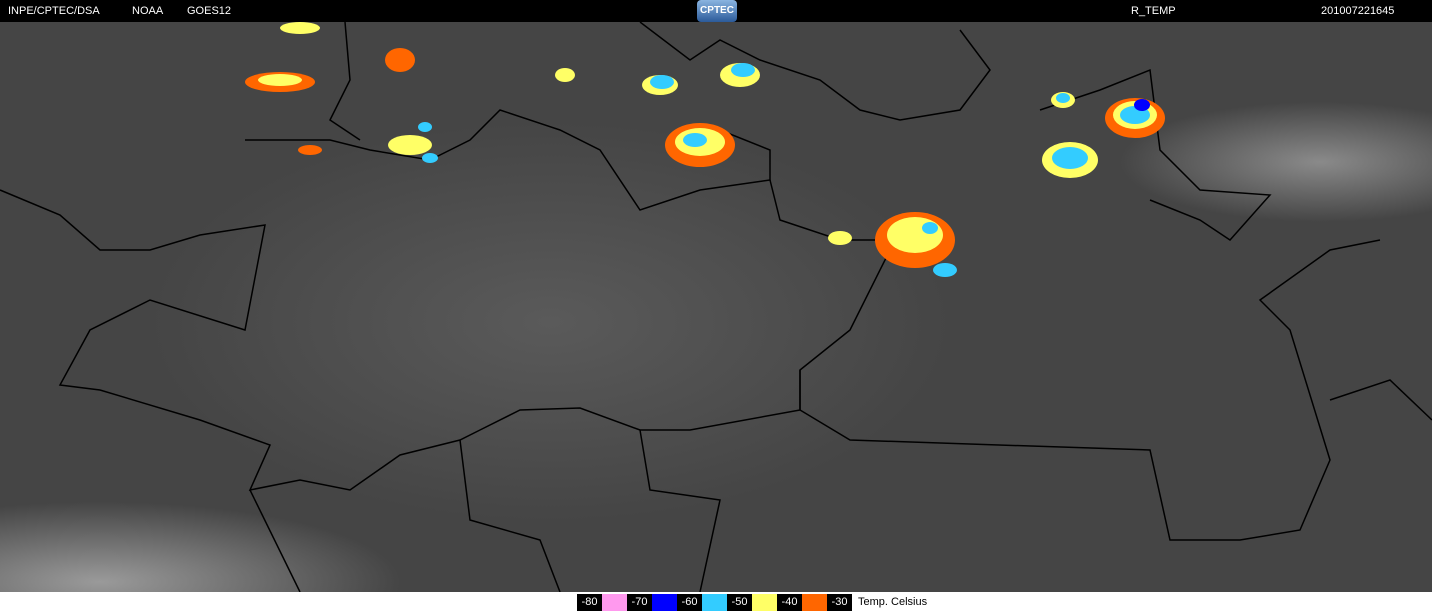 Image resolution: width=1432 pixels, height=613 pixels. What do you see at coordinates (689, 602) in the screenshot?
I see `legend-label: -60` at bounding box center [689, 602].